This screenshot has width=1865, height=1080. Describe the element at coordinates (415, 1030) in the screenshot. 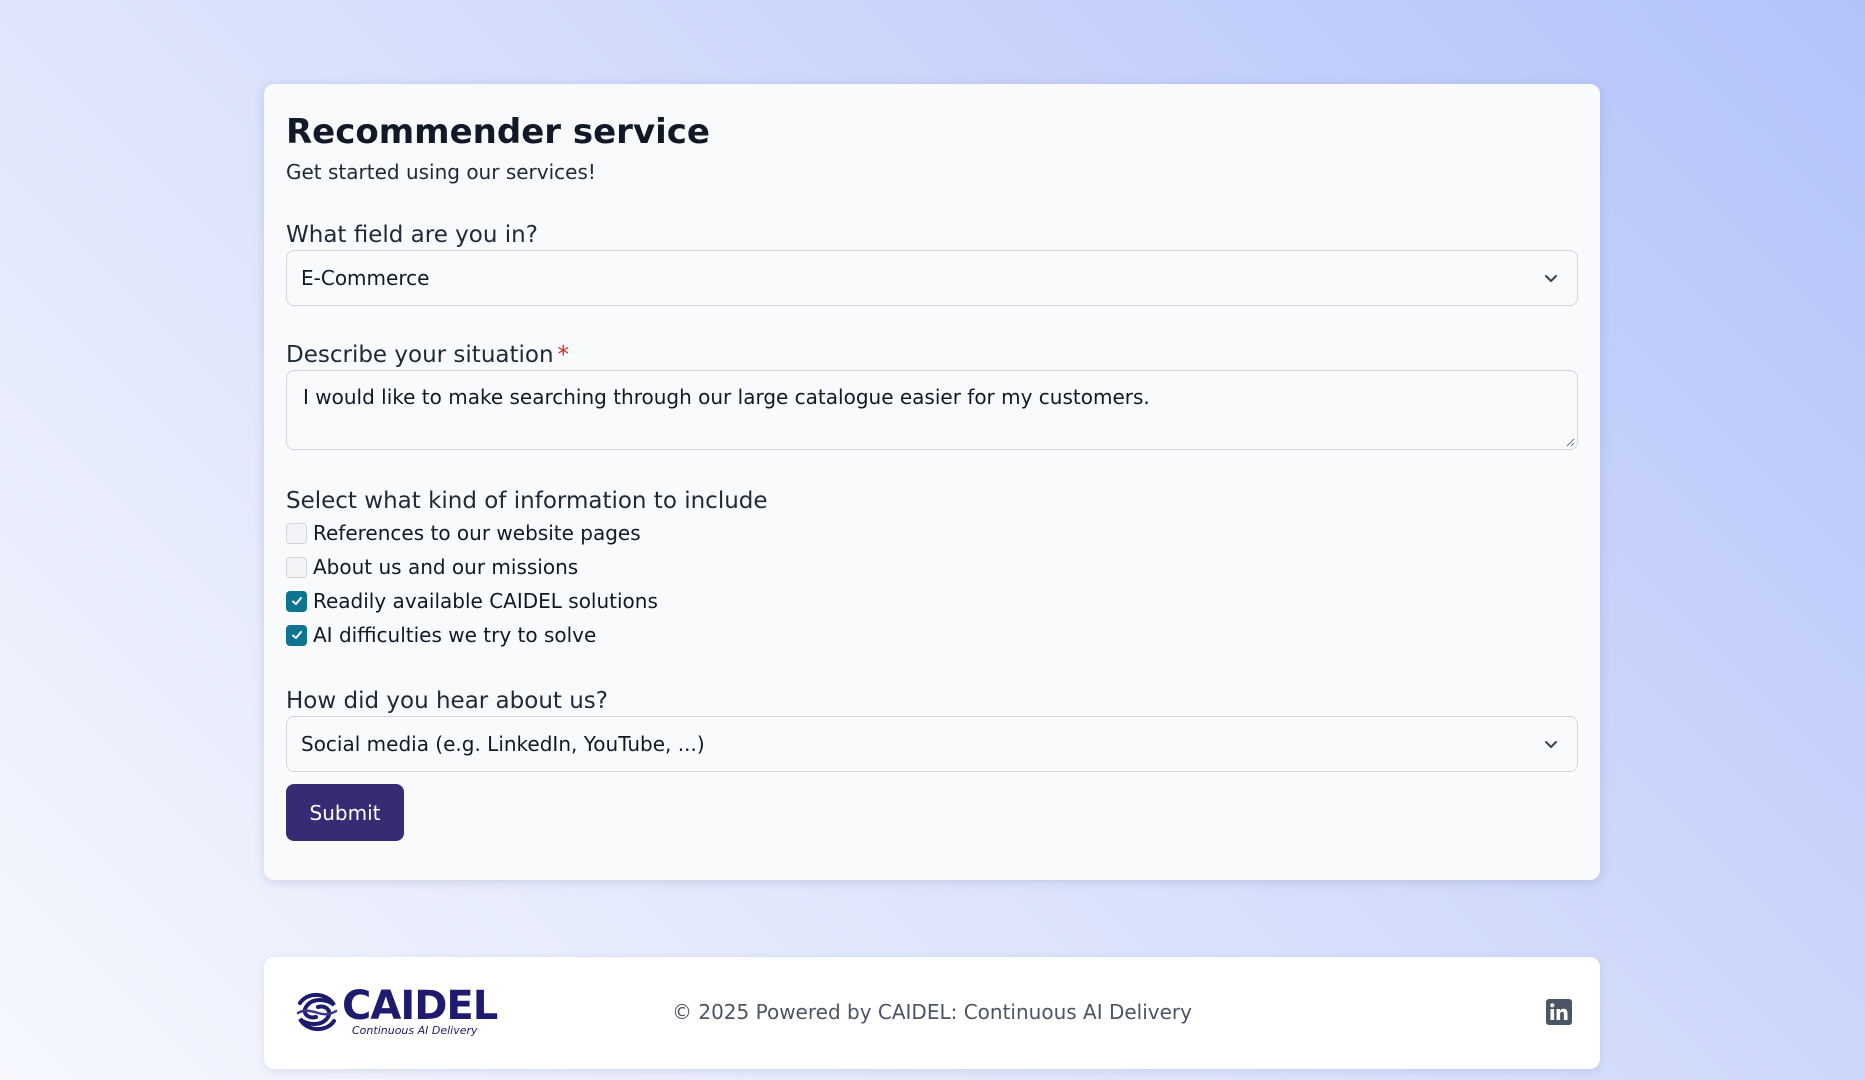

I see `logo-tagline: Continuous AI Delivery` at that location.